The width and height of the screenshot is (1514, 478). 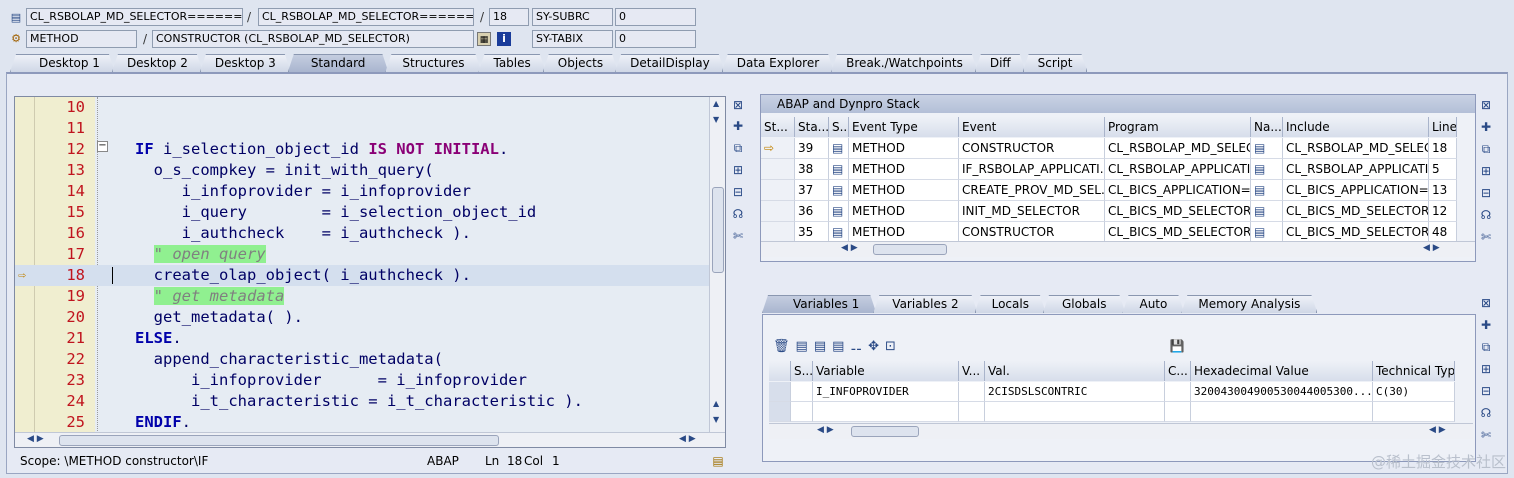 What do you see at coordinates (62, 63) in the screenshot?
I see `tab-desktop-1: Desktop 1` at bounding box center [62, 63].